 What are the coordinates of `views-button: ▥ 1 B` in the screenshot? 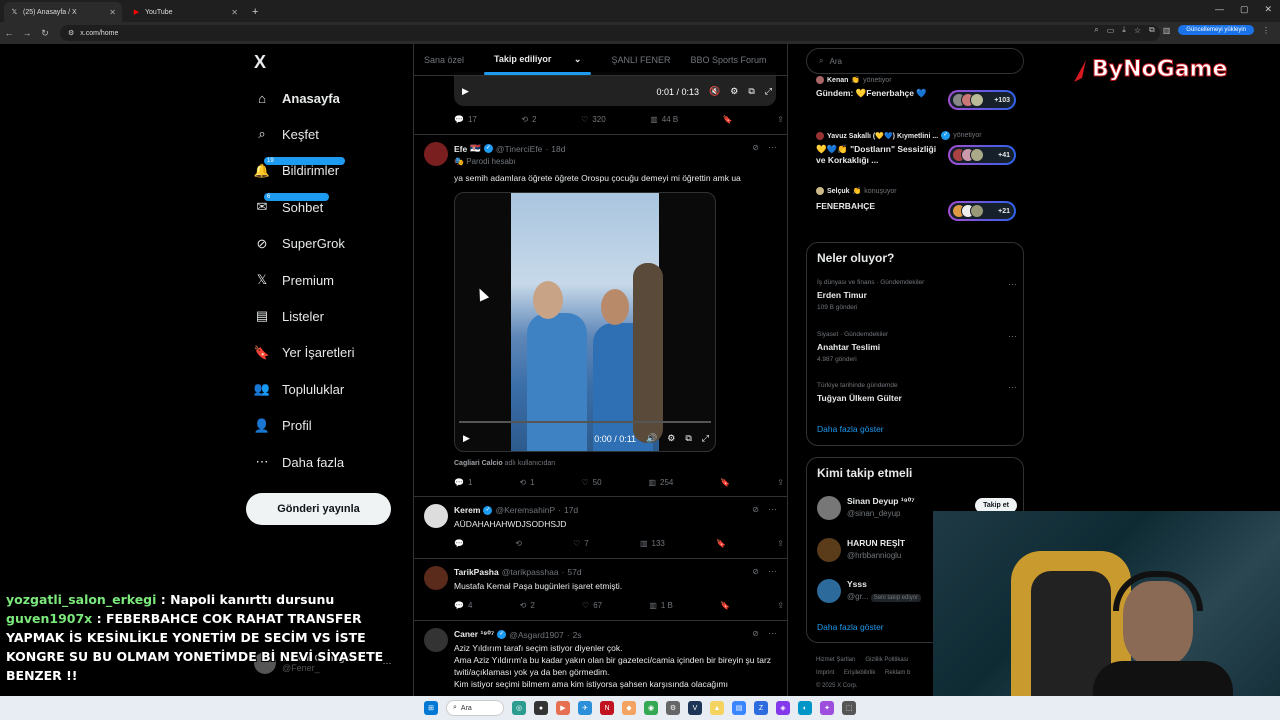 It's located at (661, 605).